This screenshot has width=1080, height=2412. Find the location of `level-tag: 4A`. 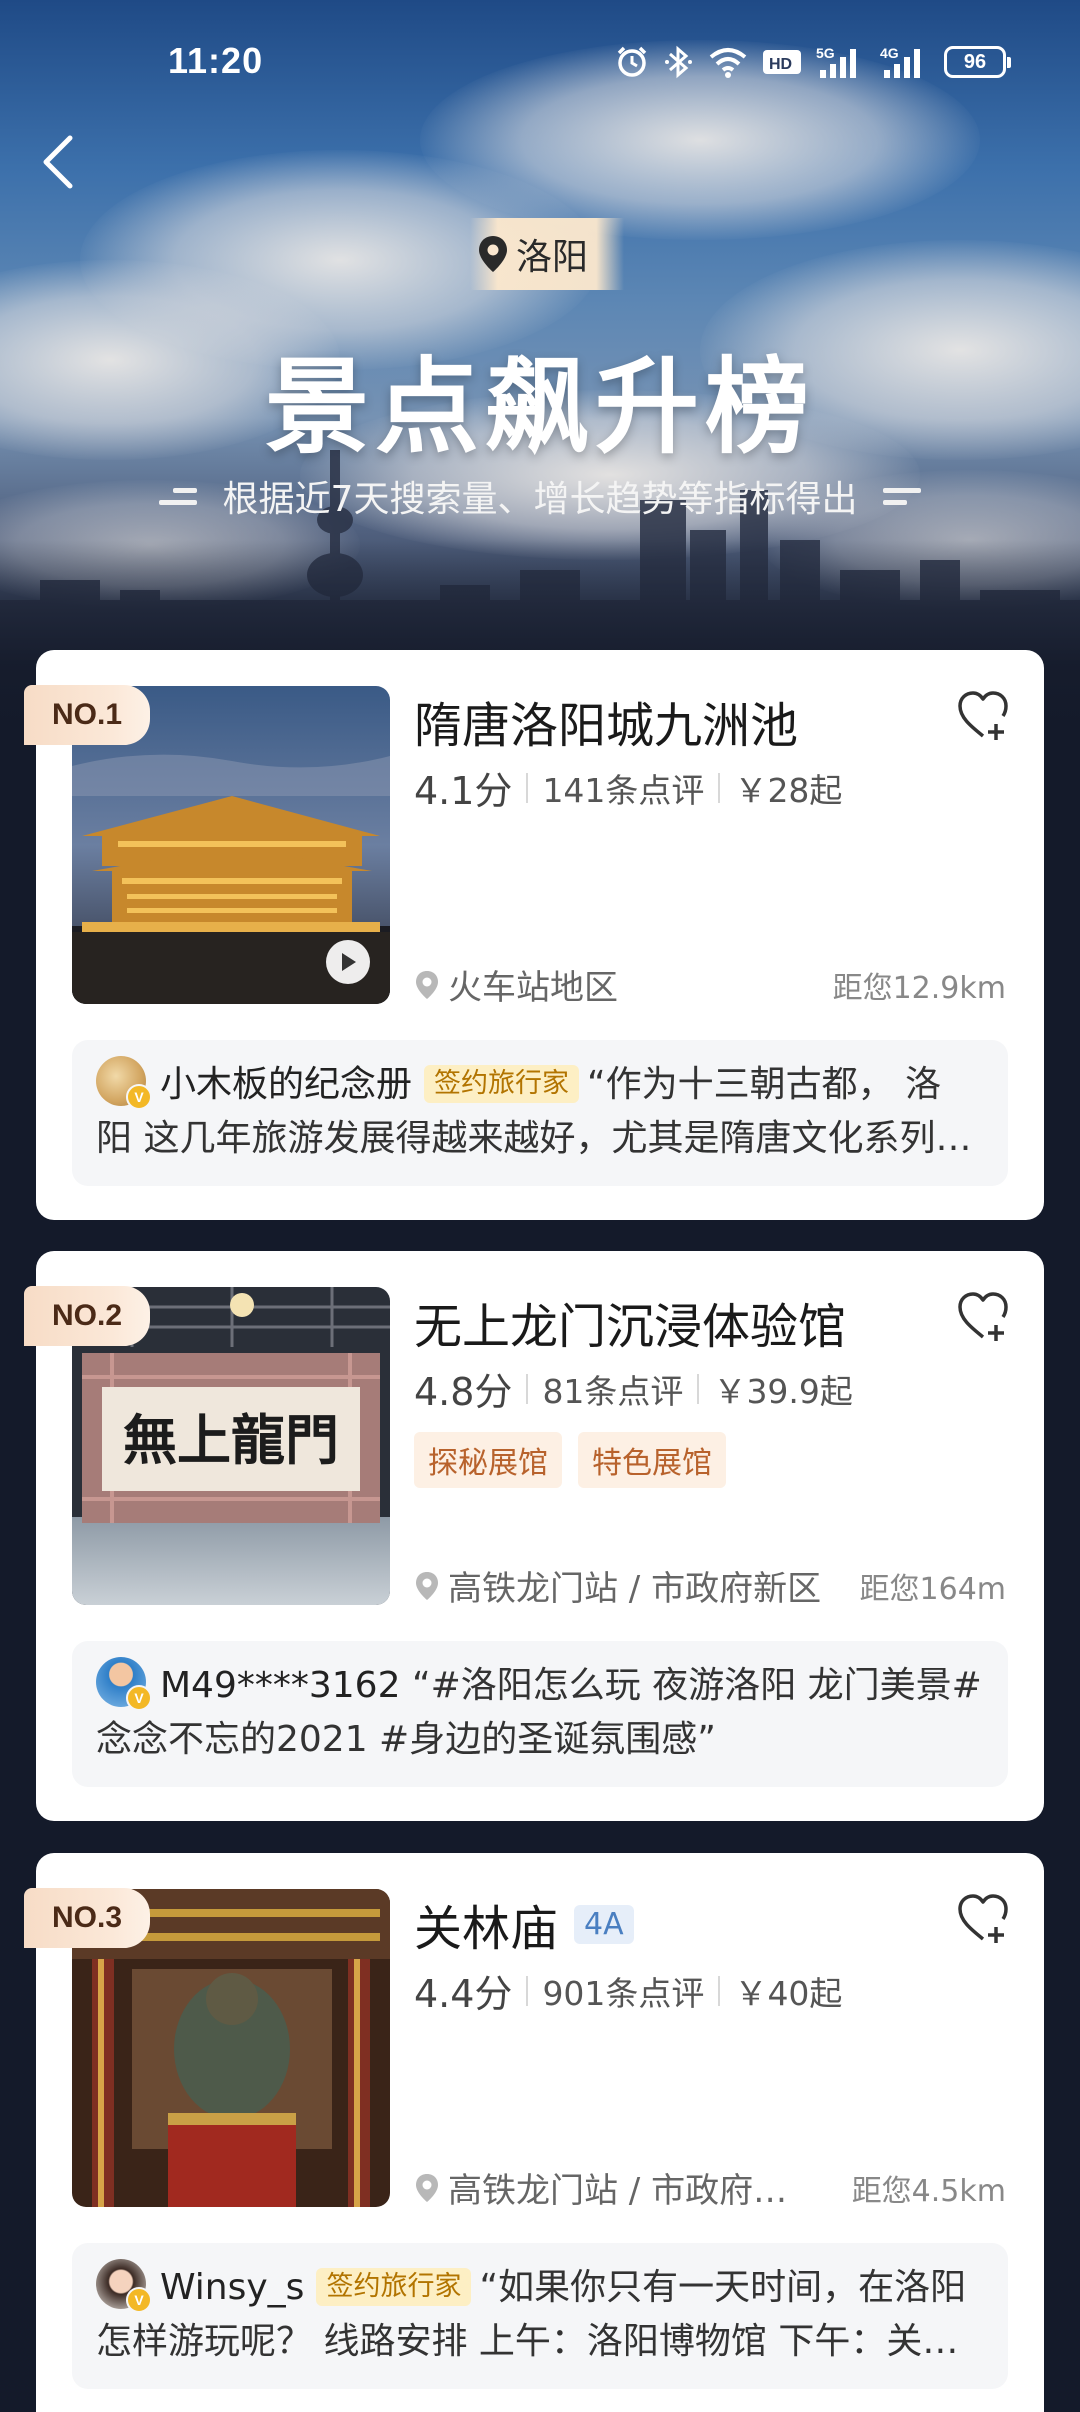

level-tag: 4A is located at coordinates (604, 1924).